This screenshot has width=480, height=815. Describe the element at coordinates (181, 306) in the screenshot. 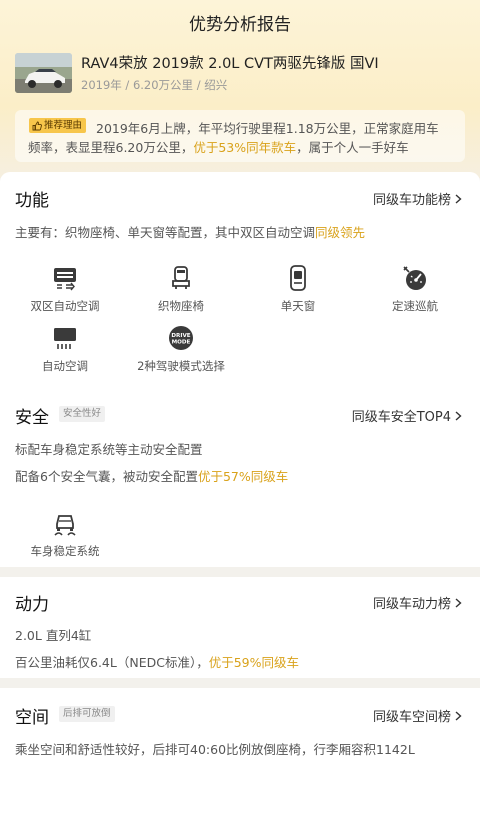

I see `feature-label: 织物座椅` at that location.